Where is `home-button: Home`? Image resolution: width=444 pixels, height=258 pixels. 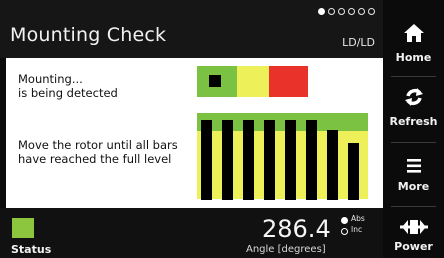
home-button: Home is located at coordinates (413, 43).